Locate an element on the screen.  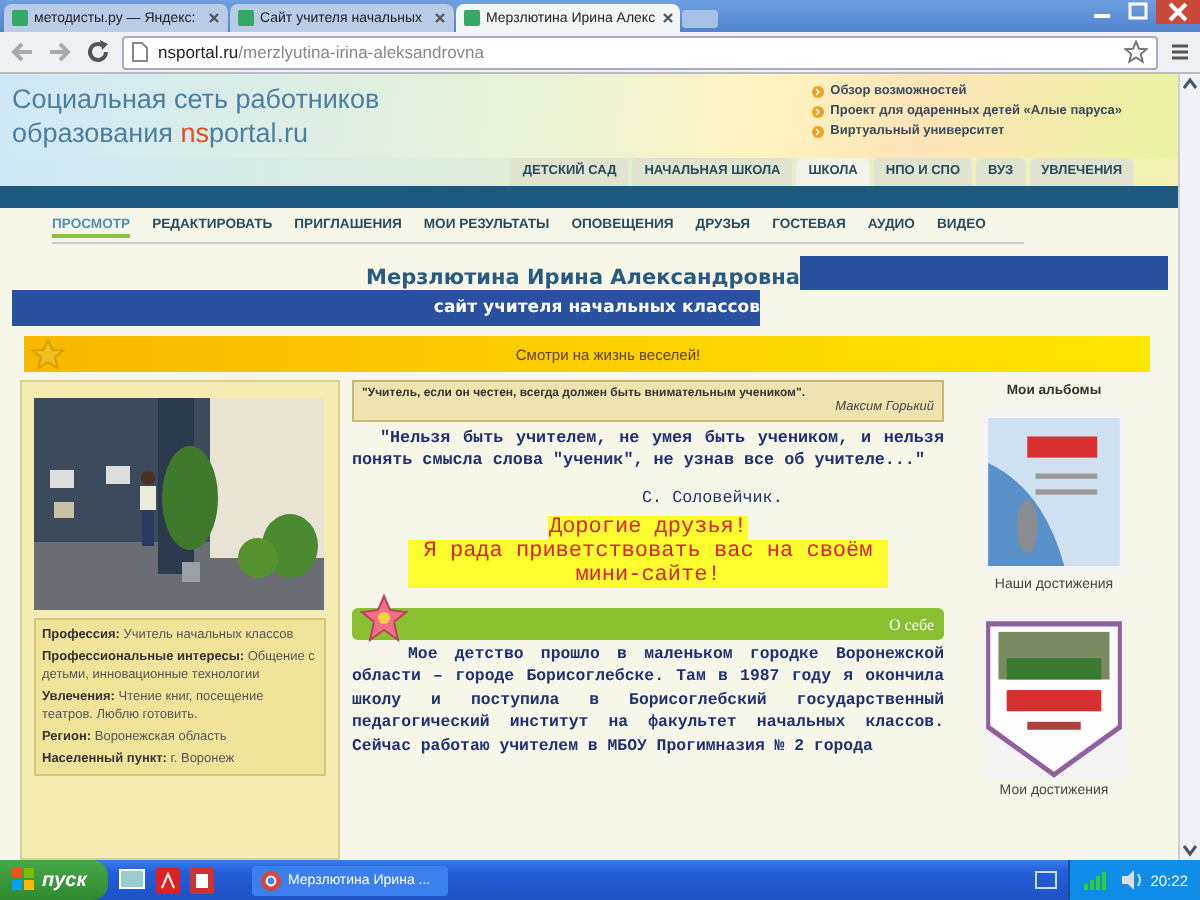
reload-icon is located at coordinates (98, 52).